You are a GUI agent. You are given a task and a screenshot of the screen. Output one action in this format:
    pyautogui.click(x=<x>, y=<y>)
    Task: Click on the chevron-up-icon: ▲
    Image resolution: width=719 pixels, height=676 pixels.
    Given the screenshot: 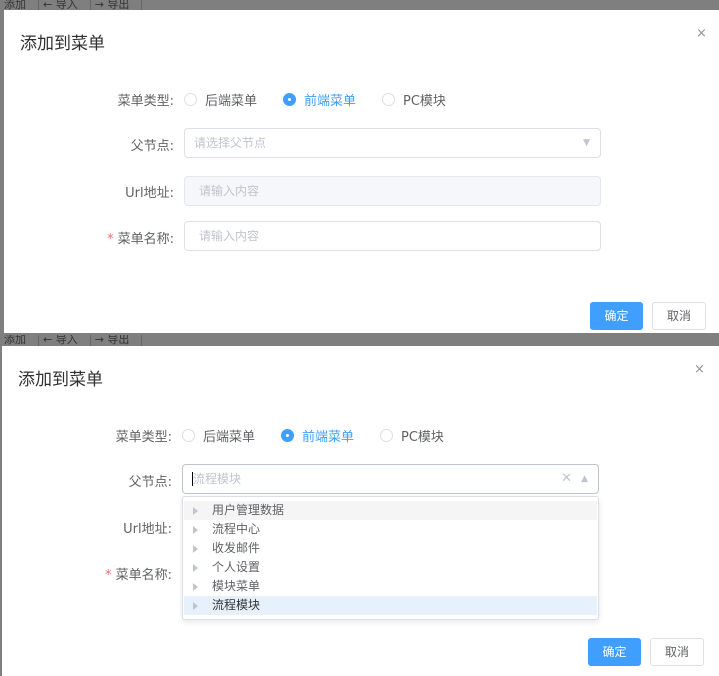 What is the action you would take?
    pyautogui.click(x=584, y=479)
    